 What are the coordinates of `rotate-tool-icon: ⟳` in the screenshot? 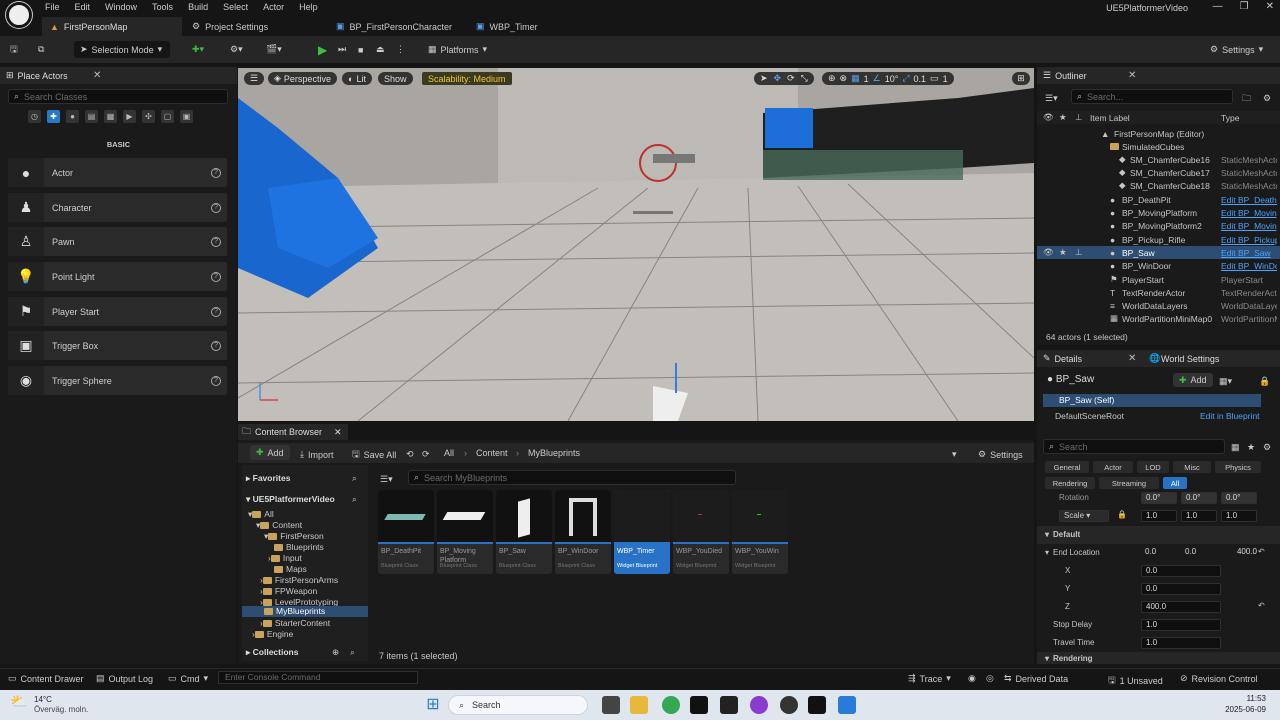 It's located at (791, 78).